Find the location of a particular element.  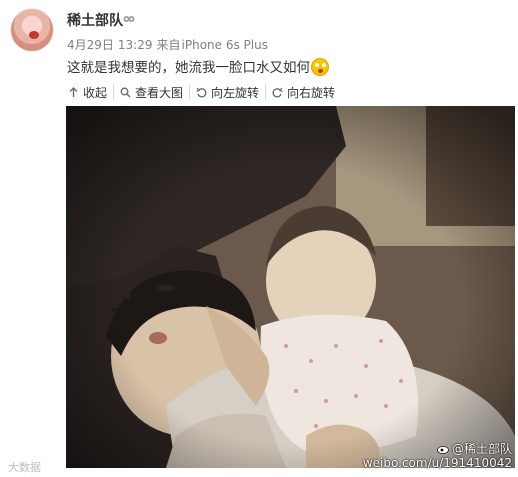

rotate-right-button: 向右旋转 is located at coordinates (303, 92).